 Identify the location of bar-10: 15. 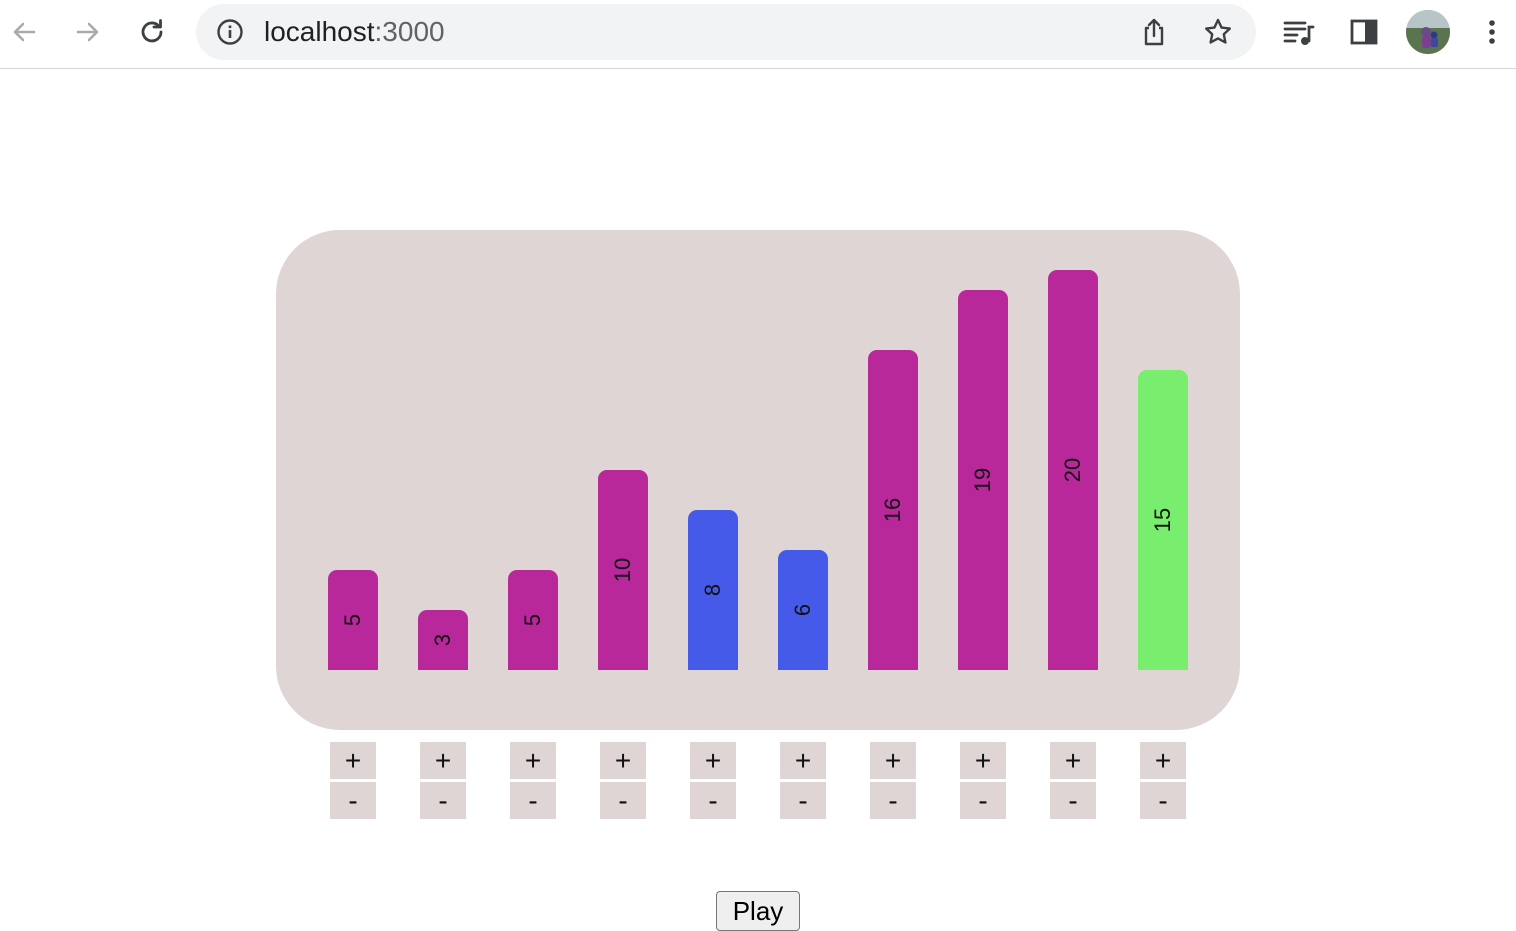
(1163, 520).